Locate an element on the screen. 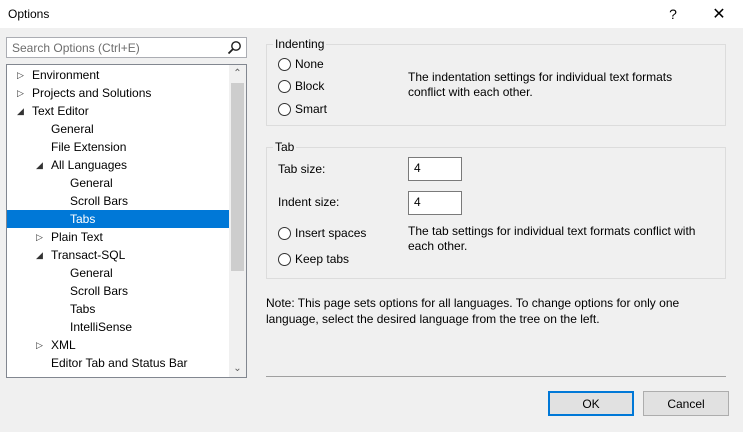 The height and width of the screenshot is (432, 743). tab-size-label: Tab size: is located at coordinates (302, 169).